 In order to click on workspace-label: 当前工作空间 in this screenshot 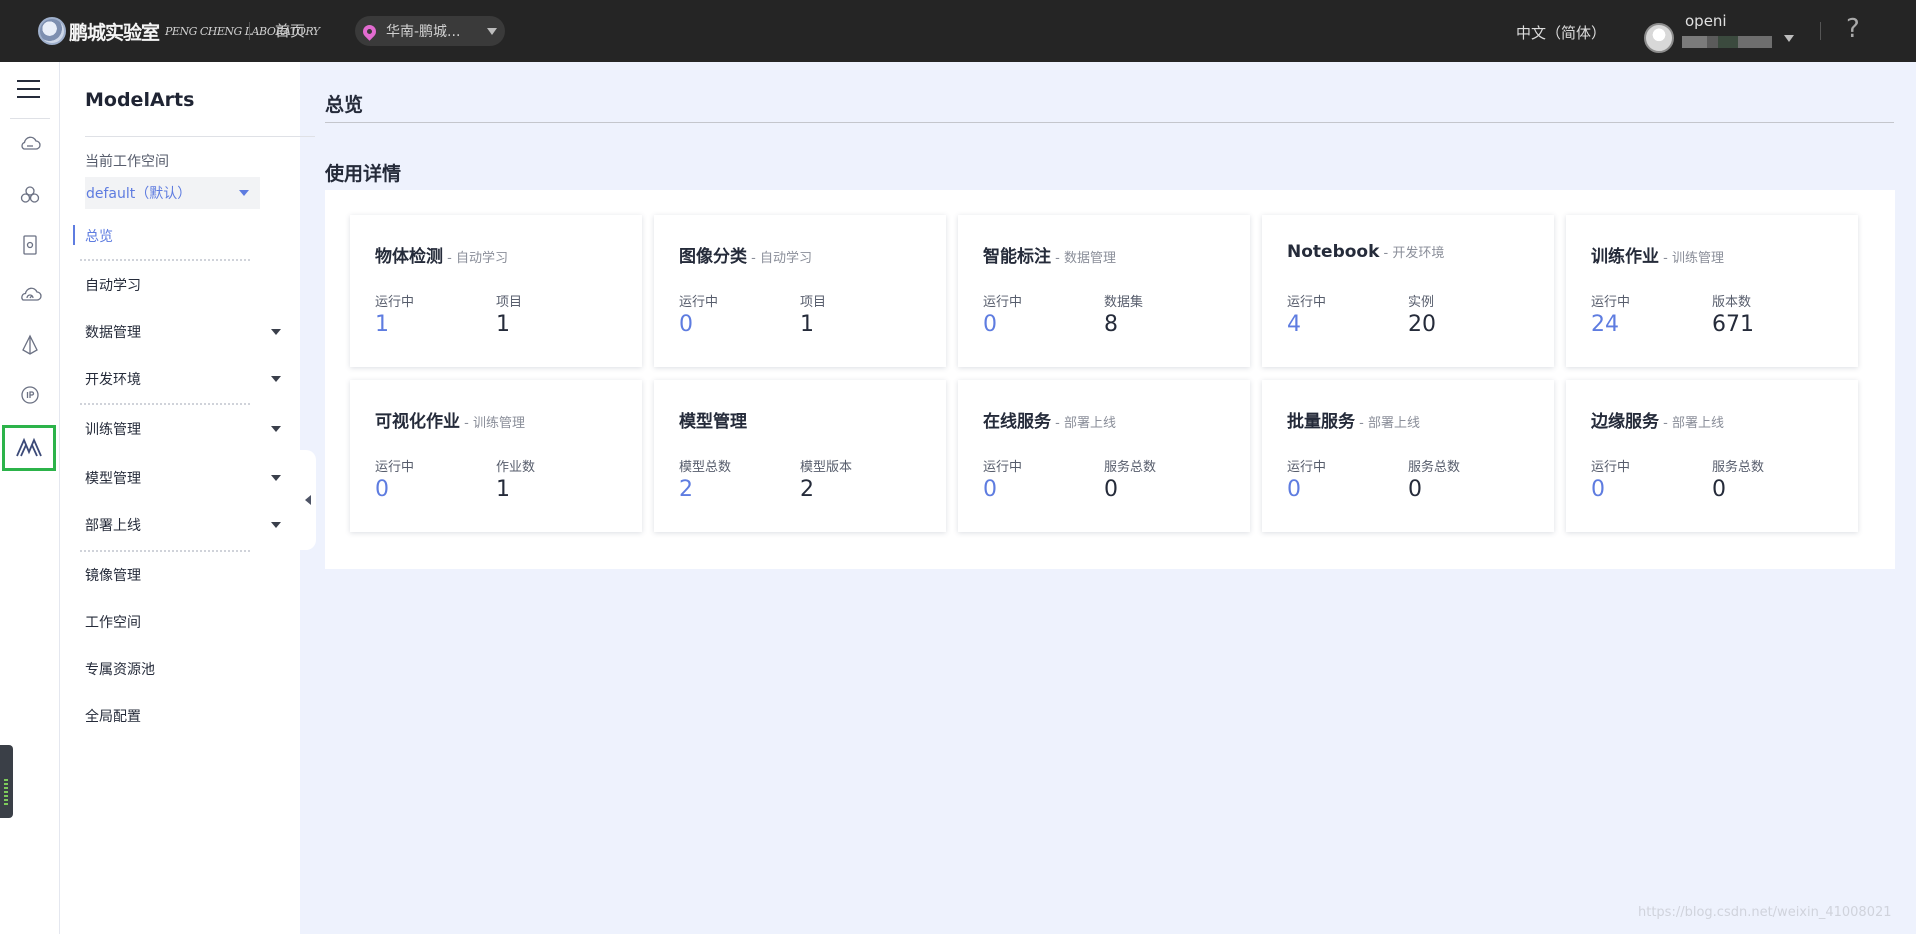, I will do `click(127, 162)`.